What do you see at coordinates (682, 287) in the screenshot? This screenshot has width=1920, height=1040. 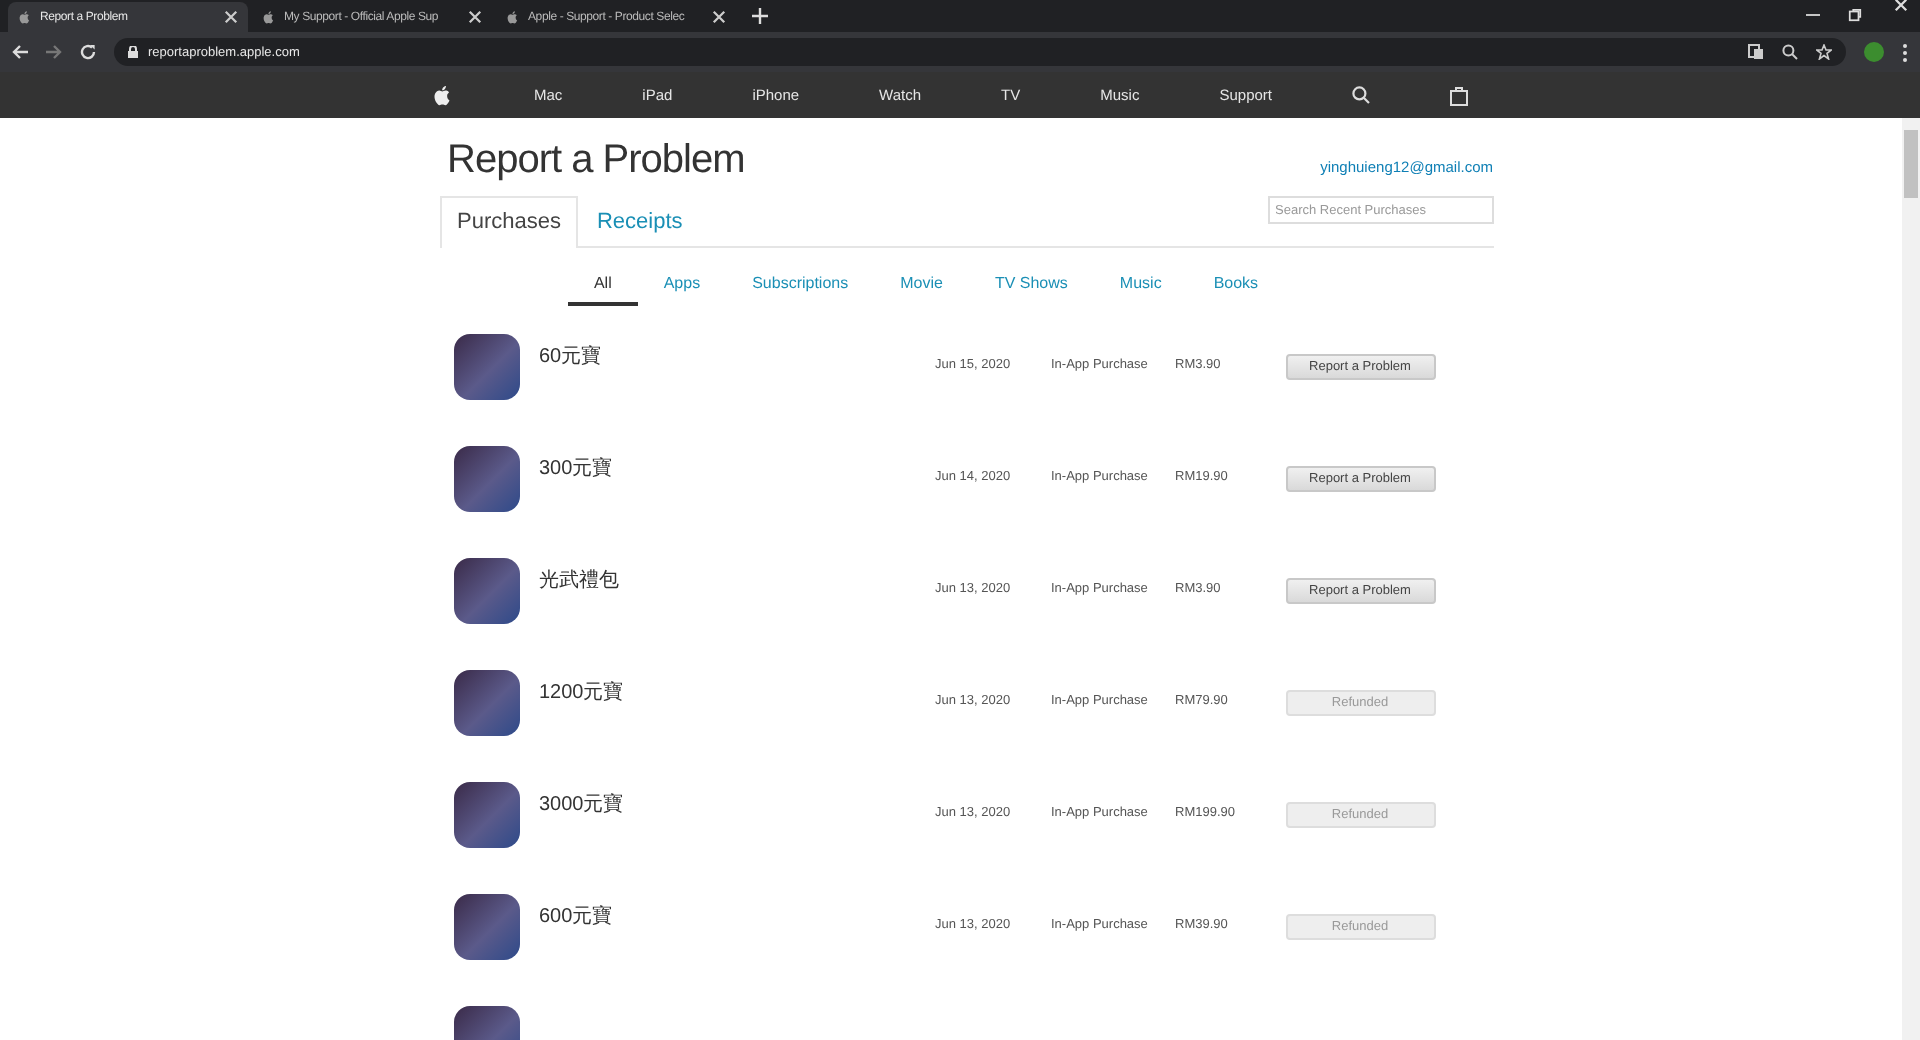 I see `filter-tab: Apps` at bounding box center [682, 287].